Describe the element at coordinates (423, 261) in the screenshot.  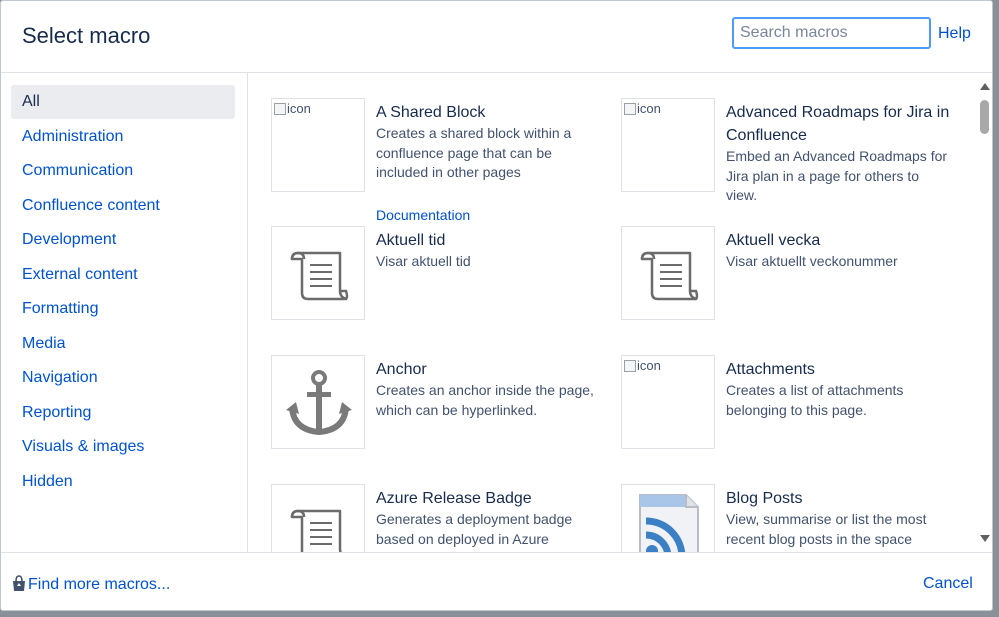
I see `macro-description: Visar aktuell tid` at that location.